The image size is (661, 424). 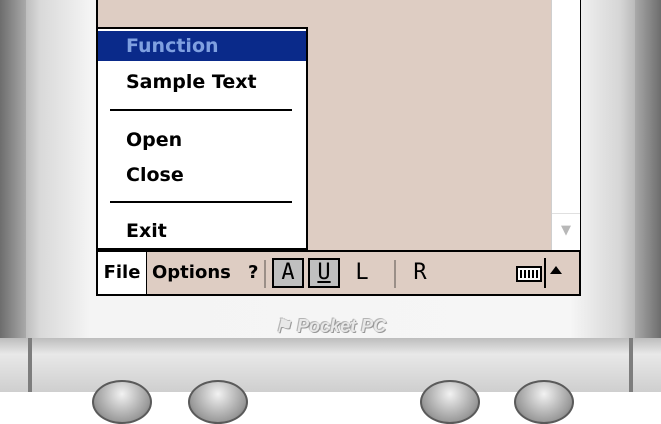 What do you see at coordinates (565, 125) in the screenshot?
I see `vertical-scrollbar: ▼` at bounding box center [565, 125].